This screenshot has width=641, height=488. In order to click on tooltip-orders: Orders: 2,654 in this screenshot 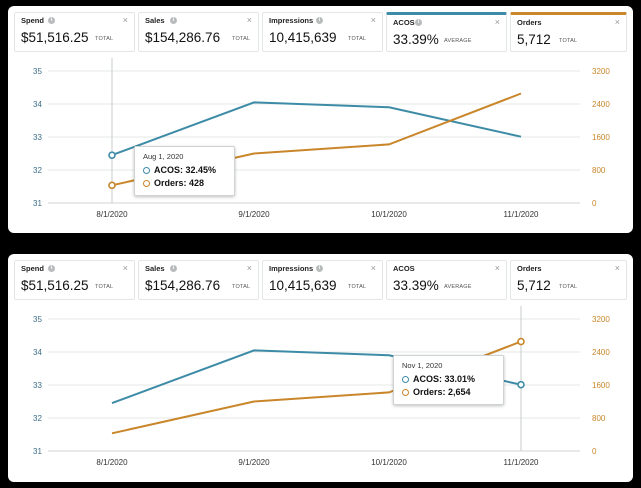, I will do `click(442, 392)`.